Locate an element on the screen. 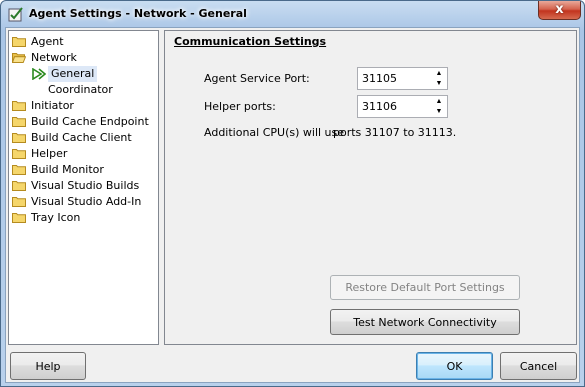 The width and height of the screenshot is (585, 387). ok-button: OK is located at coordinates (454, 366).